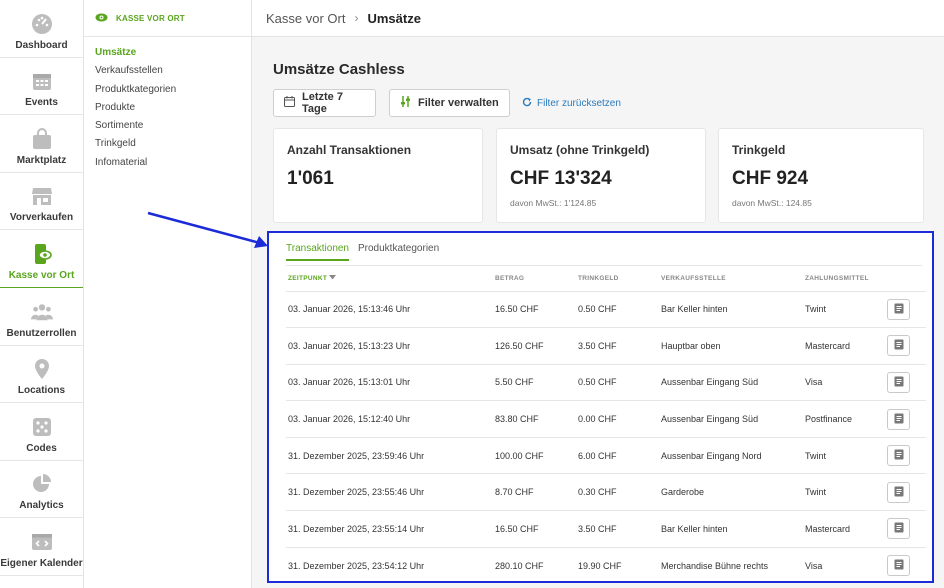  I want to click on subnav-item-sortimente: Sortimente, so click(173, 126).